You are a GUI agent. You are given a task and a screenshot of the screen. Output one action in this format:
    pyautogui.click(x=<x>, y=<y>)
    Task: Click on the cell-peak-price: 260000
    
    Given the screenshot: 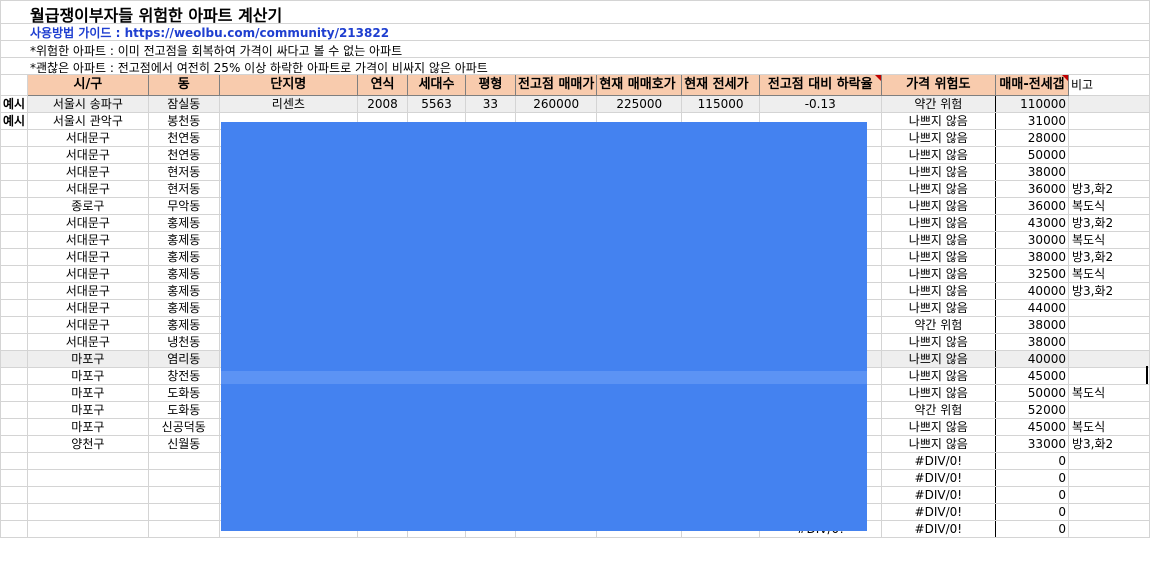 What is the action you would take?
    pyautogui.click(x=556, y=104)
    